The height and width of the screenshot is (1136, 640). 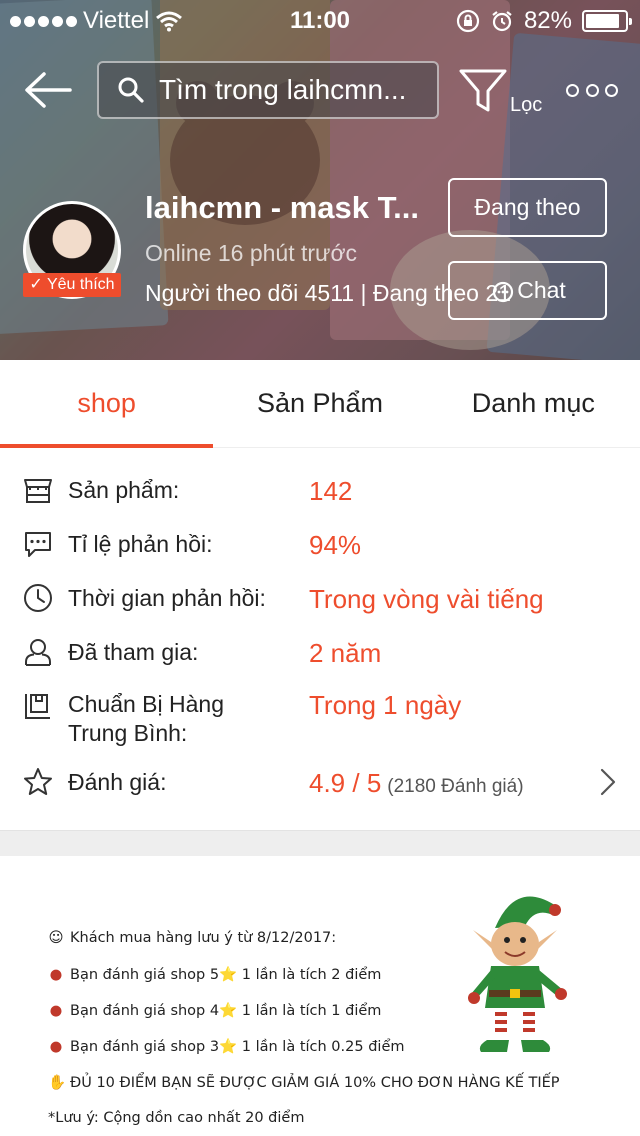 What do you see at coordinates (37, 706) in the screenshot?
I see `package-prep-icon` at bounding box center [37, 706].